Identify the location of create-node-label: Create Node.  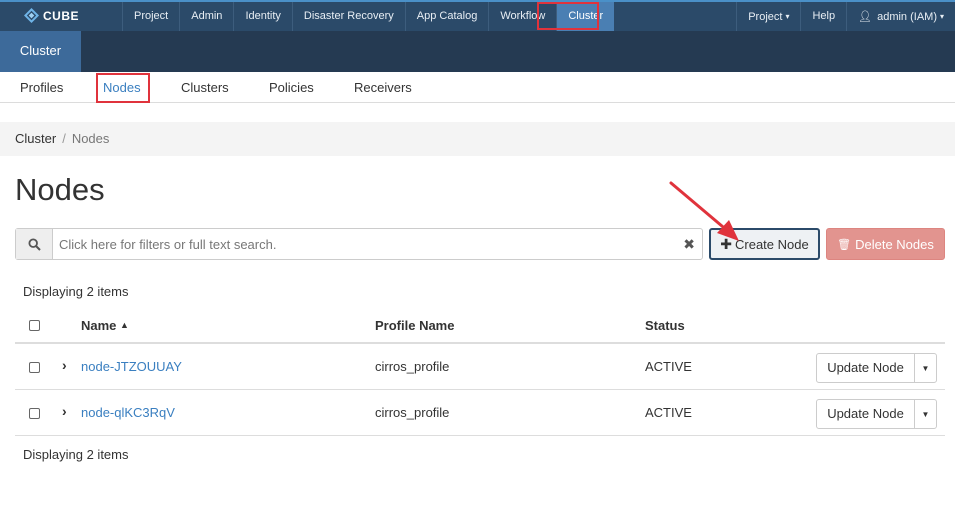
(772, 244).